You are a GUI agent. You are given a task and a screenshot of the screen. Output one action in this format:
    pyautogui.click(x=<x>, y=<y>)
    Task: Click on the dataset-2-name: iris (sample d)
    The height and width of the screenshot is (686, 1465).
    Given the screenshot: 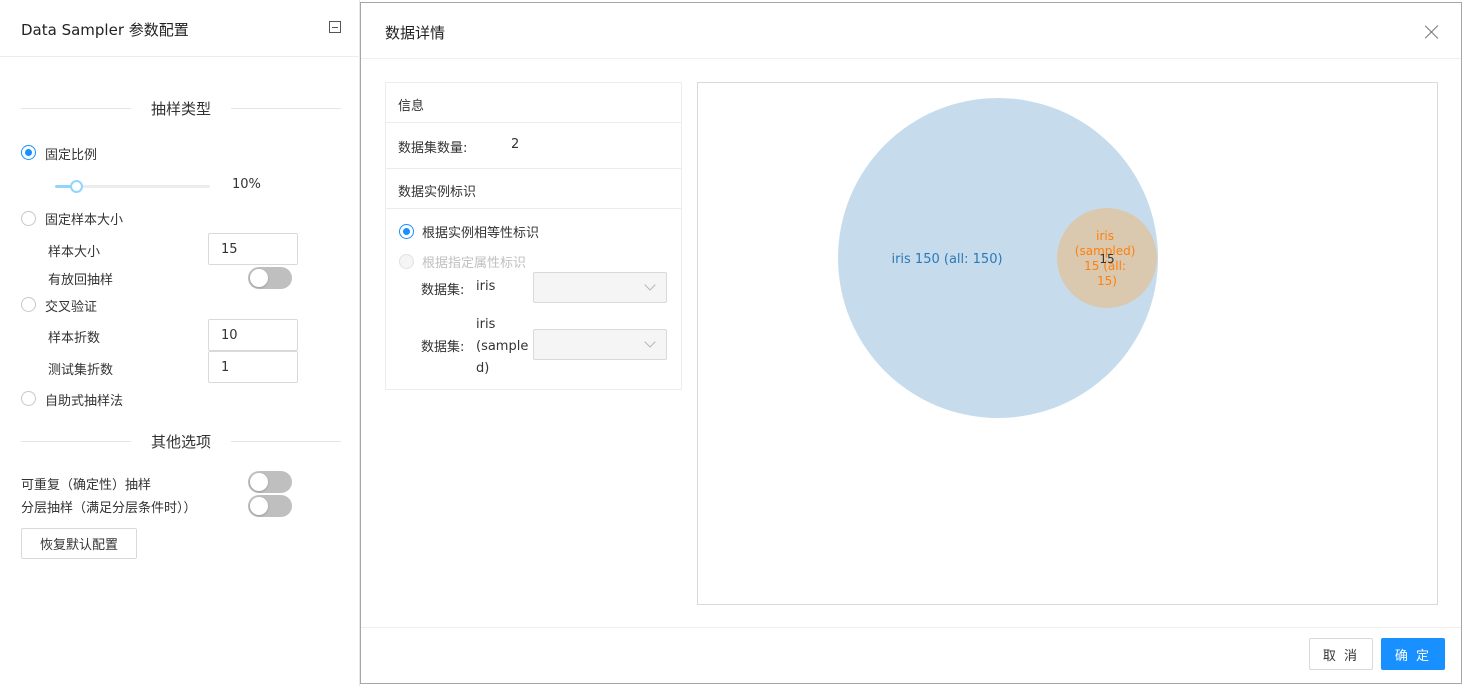 What is the action you would take?
    pyautogui.click(x=502, y=347)
    